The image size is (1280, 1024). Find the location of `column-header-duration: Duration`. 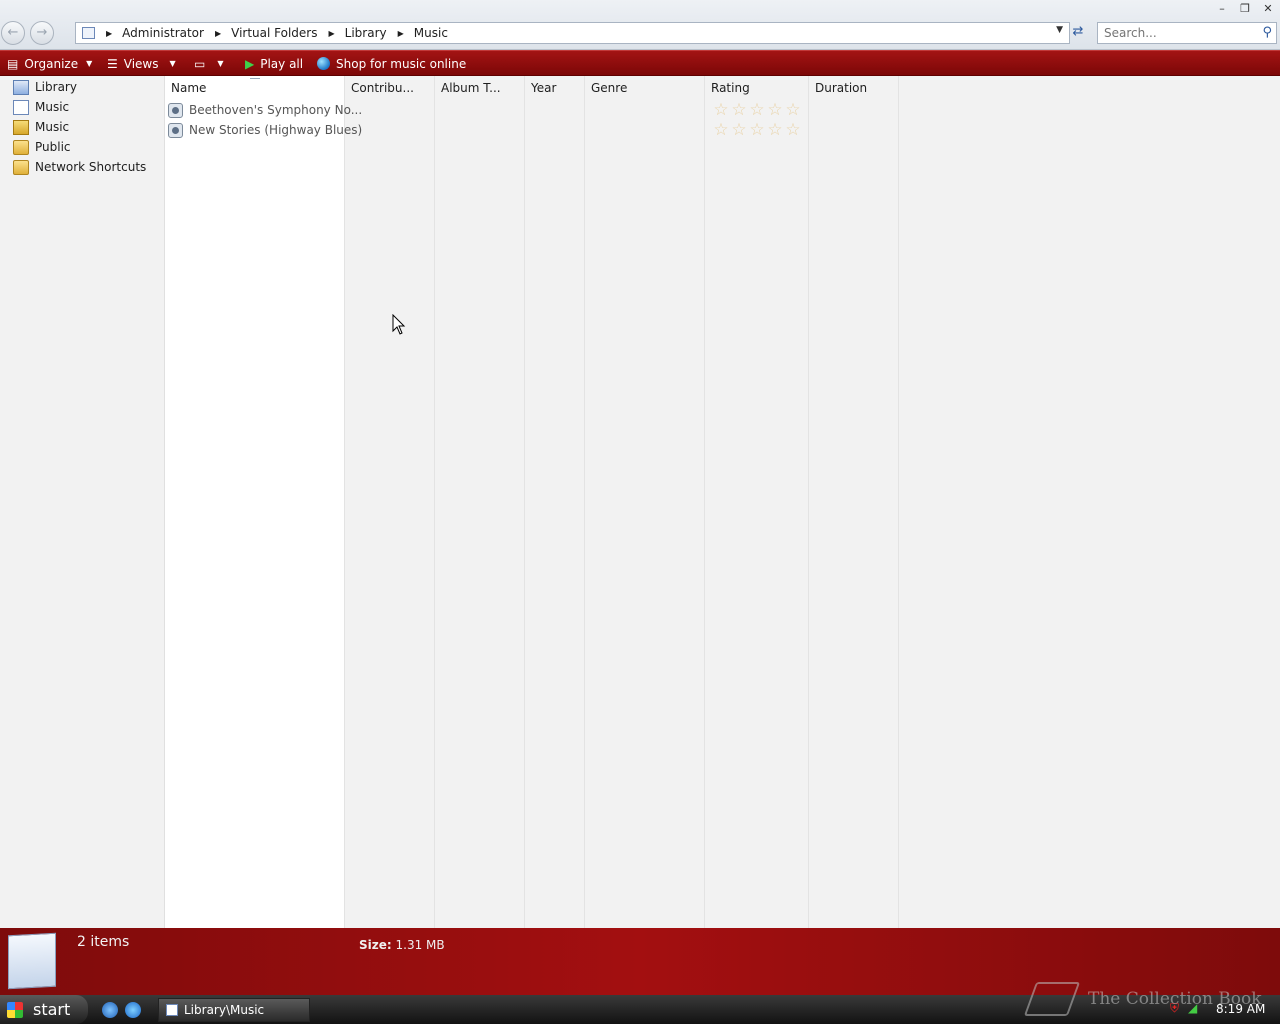

column-header-duration: Duration is located at coordinates (841, 88).